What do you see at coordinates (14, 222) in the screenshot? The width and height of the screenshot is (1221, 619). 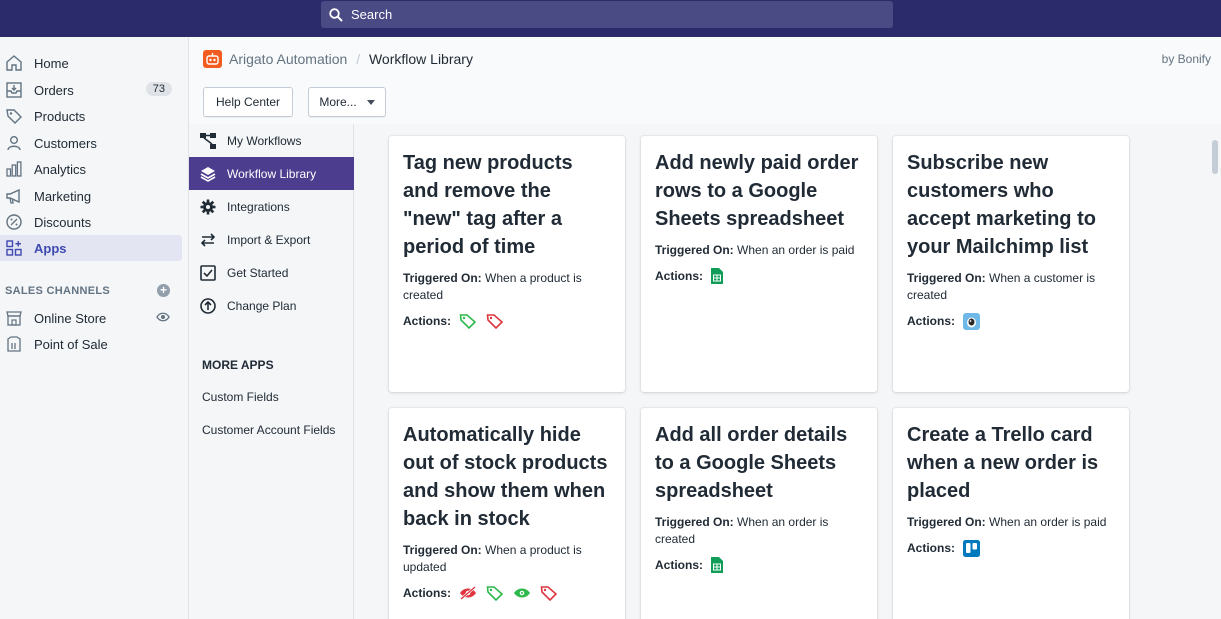 I see `discount-icon` at bounding box center [14, 222].